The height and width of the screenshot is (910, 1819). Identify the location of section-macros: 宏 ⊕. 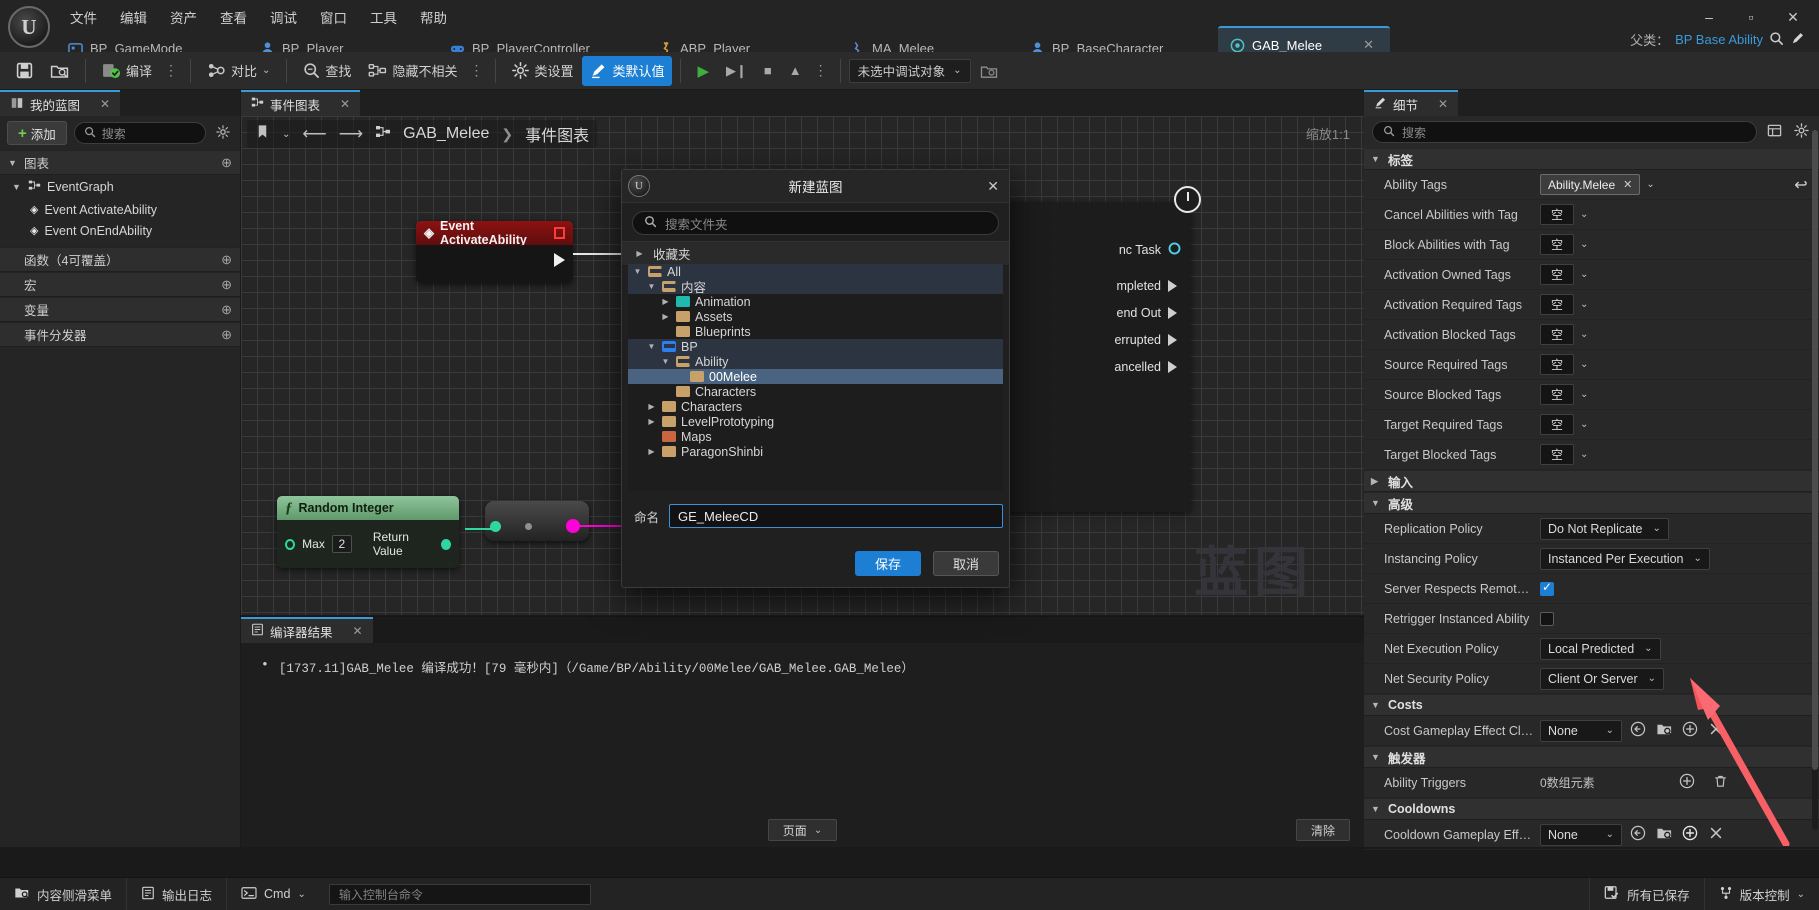
(120, 284).